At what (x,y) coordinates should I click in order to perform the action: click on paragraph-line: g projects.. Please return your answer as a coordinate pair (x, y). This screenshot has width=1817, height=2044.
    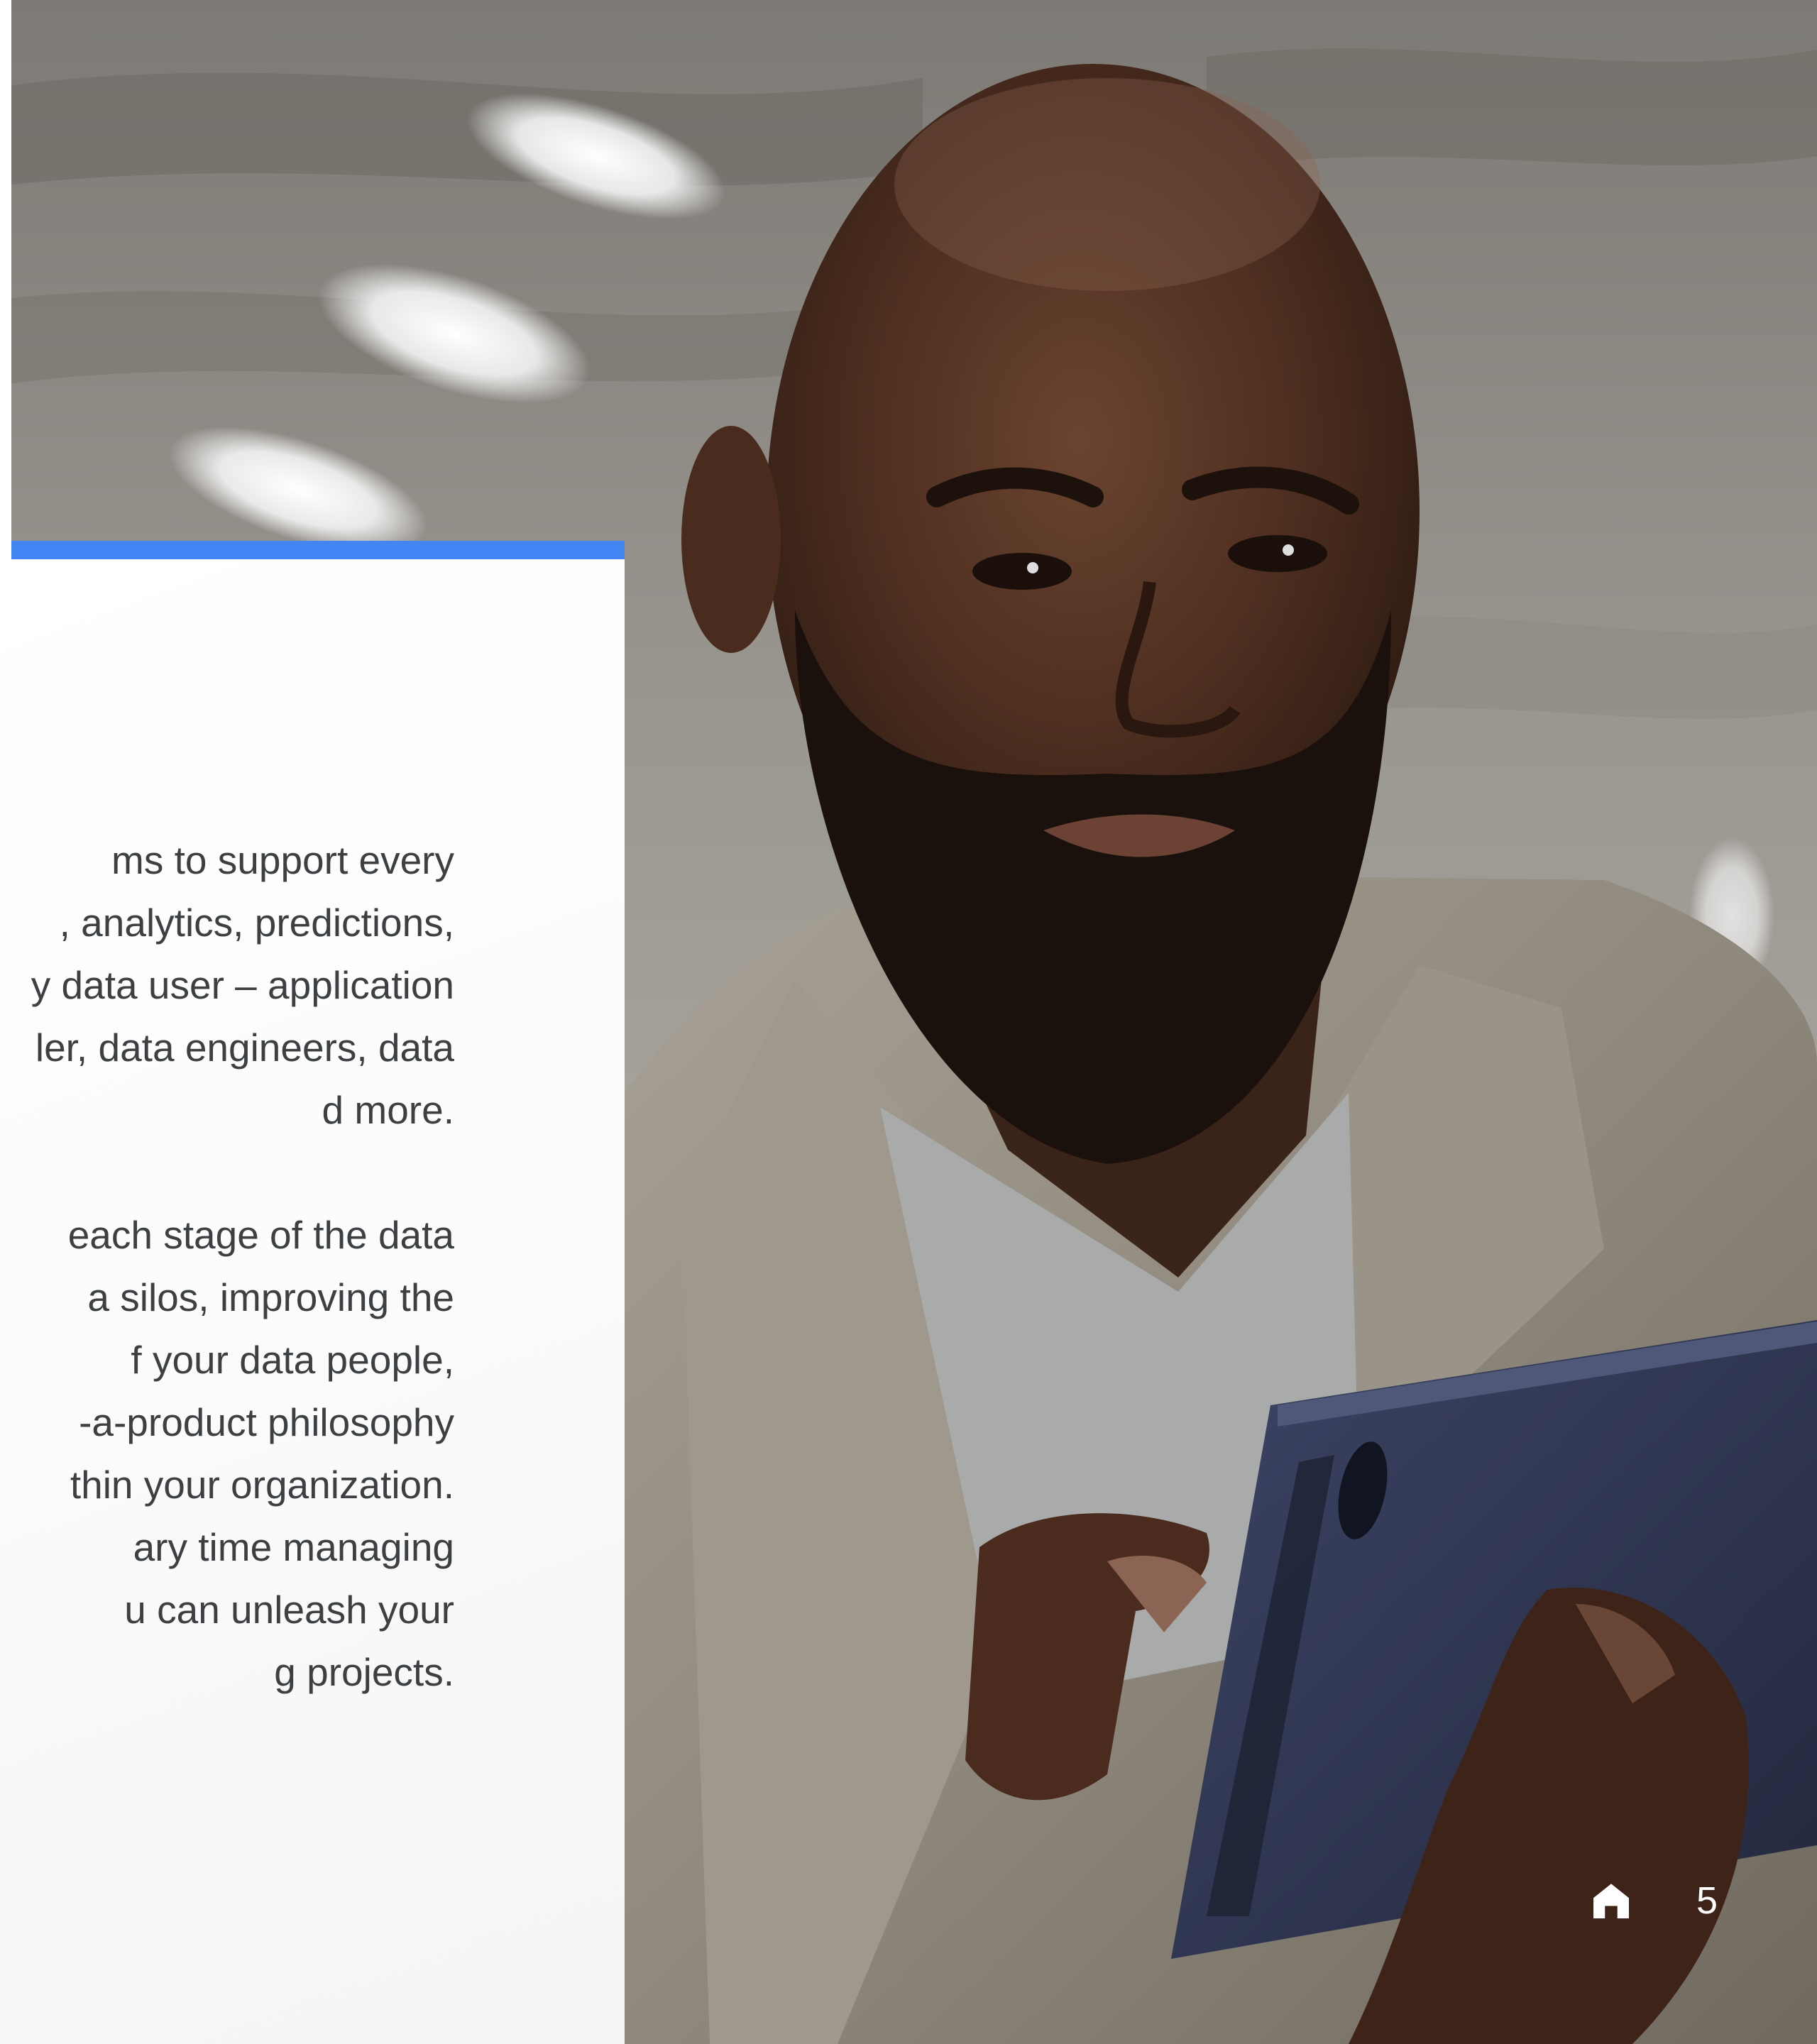
    Looking at the image, I should click on (364, 1672).